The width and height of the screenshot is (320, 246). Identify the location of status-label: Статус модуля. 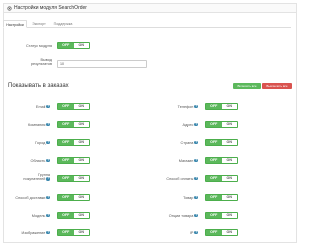
(39, 45).